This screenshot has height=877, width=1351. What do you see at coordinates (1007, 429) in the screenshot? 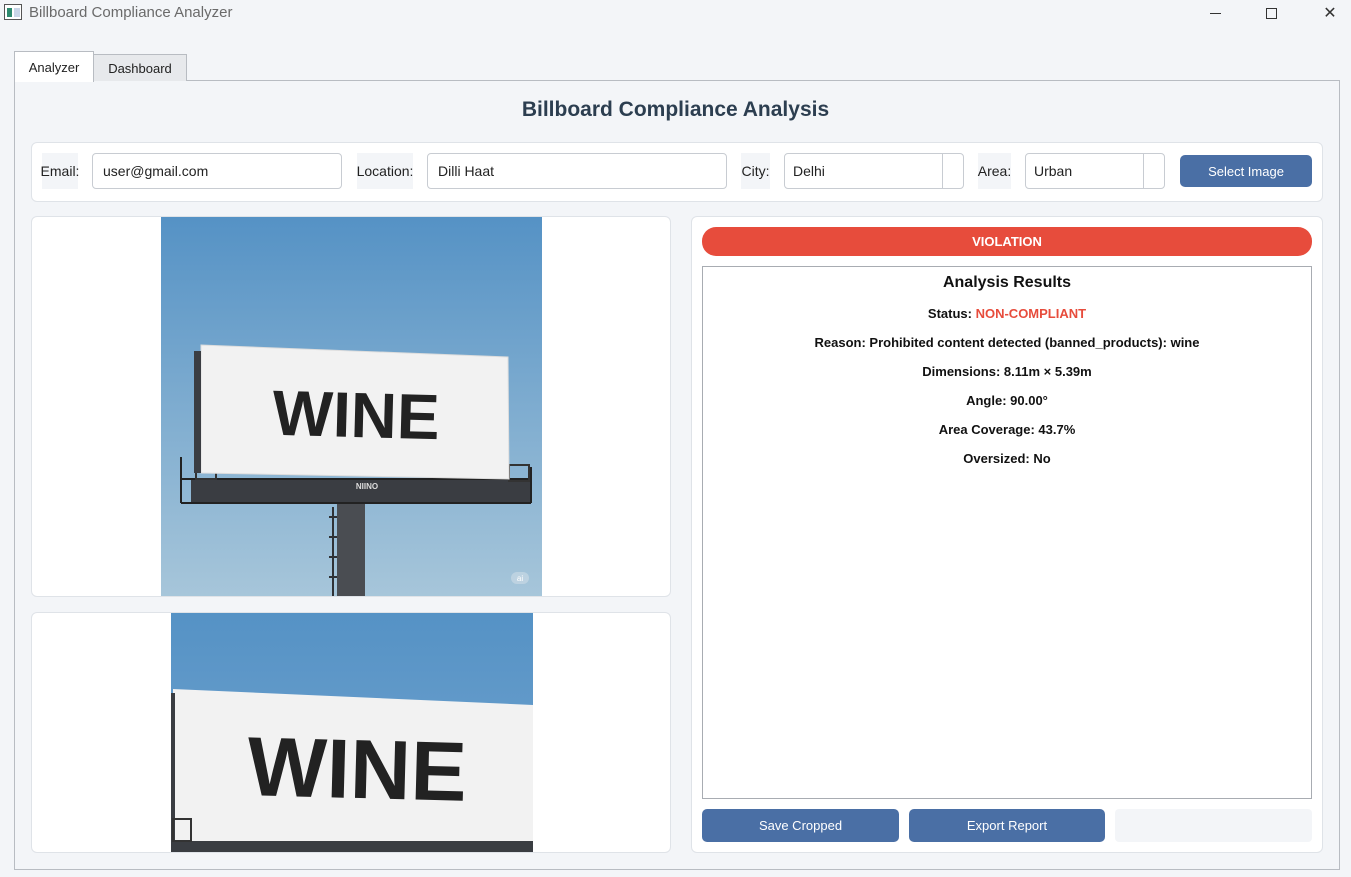
I see `area-coverage-line: Area Coverage: 43.7%` at bounding box center [1007, 429].